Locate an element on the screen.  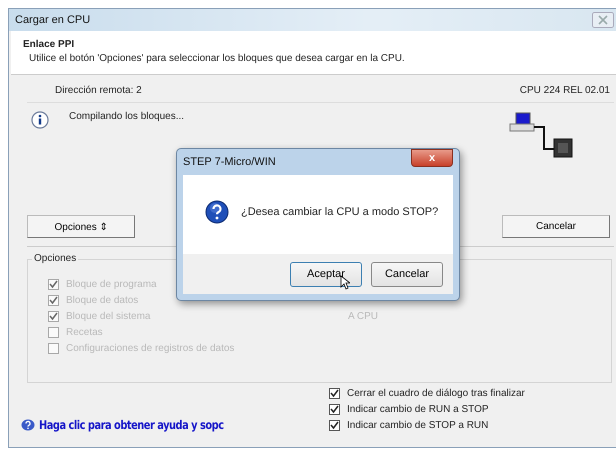
checkbox-label: Indicar cambio de STOP a RUN is located at coordinates (417, 425).